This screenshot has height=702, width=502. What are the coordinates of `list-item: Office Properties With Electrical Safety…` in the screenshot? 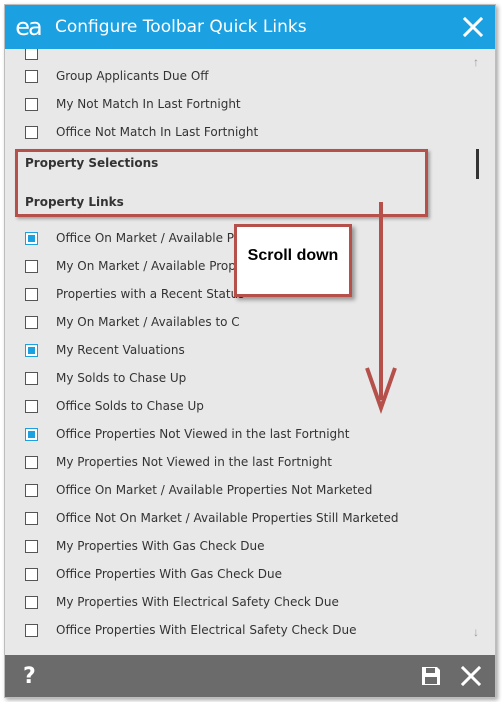 It's located at (191, 630).